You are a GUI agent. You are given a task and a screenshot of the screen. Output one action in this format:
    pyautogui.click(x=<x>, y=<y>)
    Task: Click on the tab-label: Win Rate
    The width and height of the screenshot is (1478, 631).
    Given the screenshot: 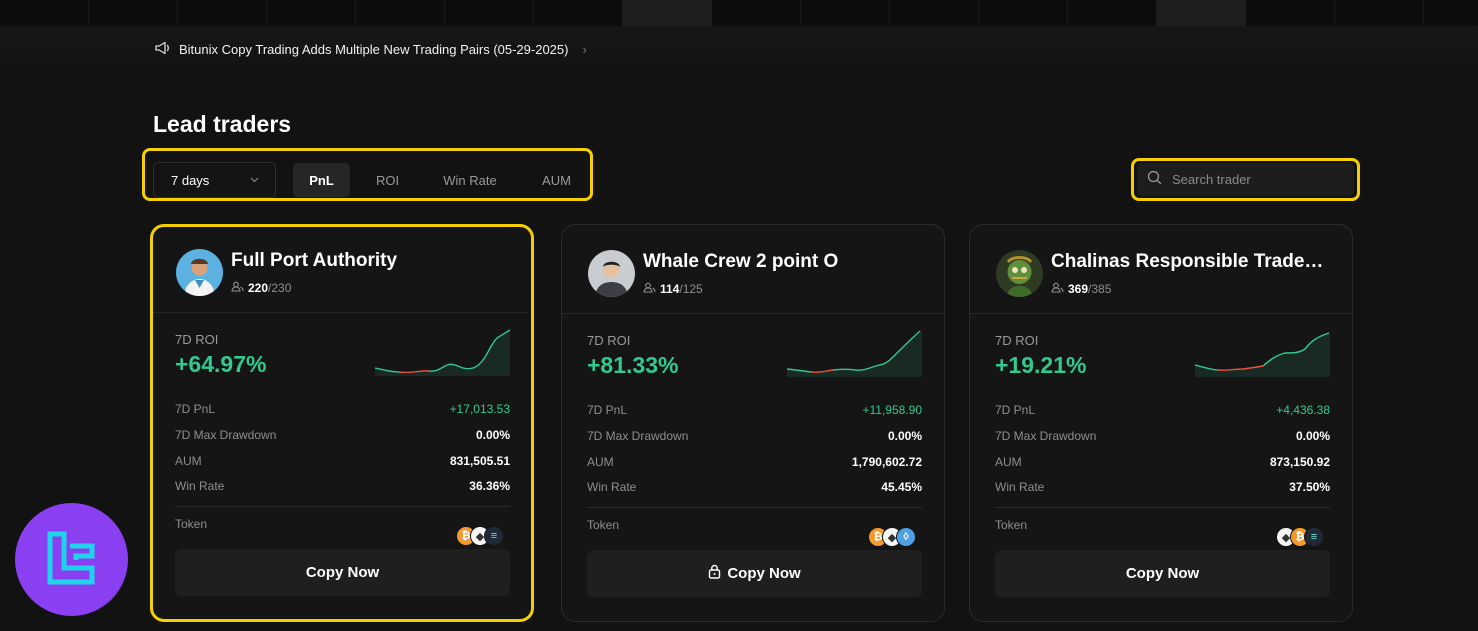 What is the action you would take?
    pyautogui.click(x=470, y=180)
    